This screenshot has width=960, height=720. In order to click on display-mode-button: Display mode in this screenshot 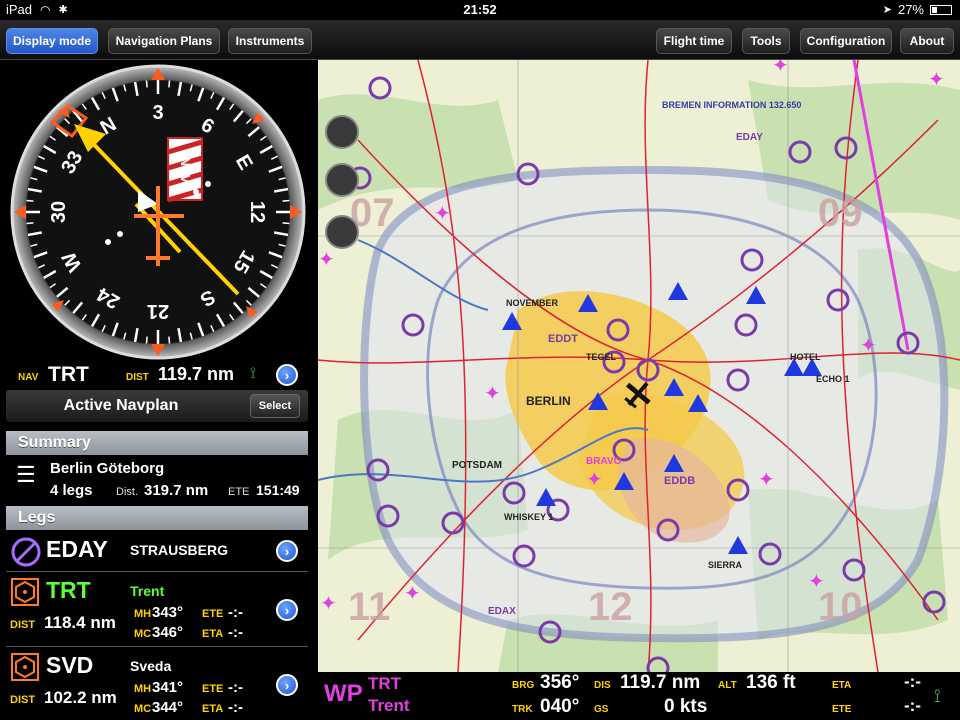, I will do `click(52, 41)`.